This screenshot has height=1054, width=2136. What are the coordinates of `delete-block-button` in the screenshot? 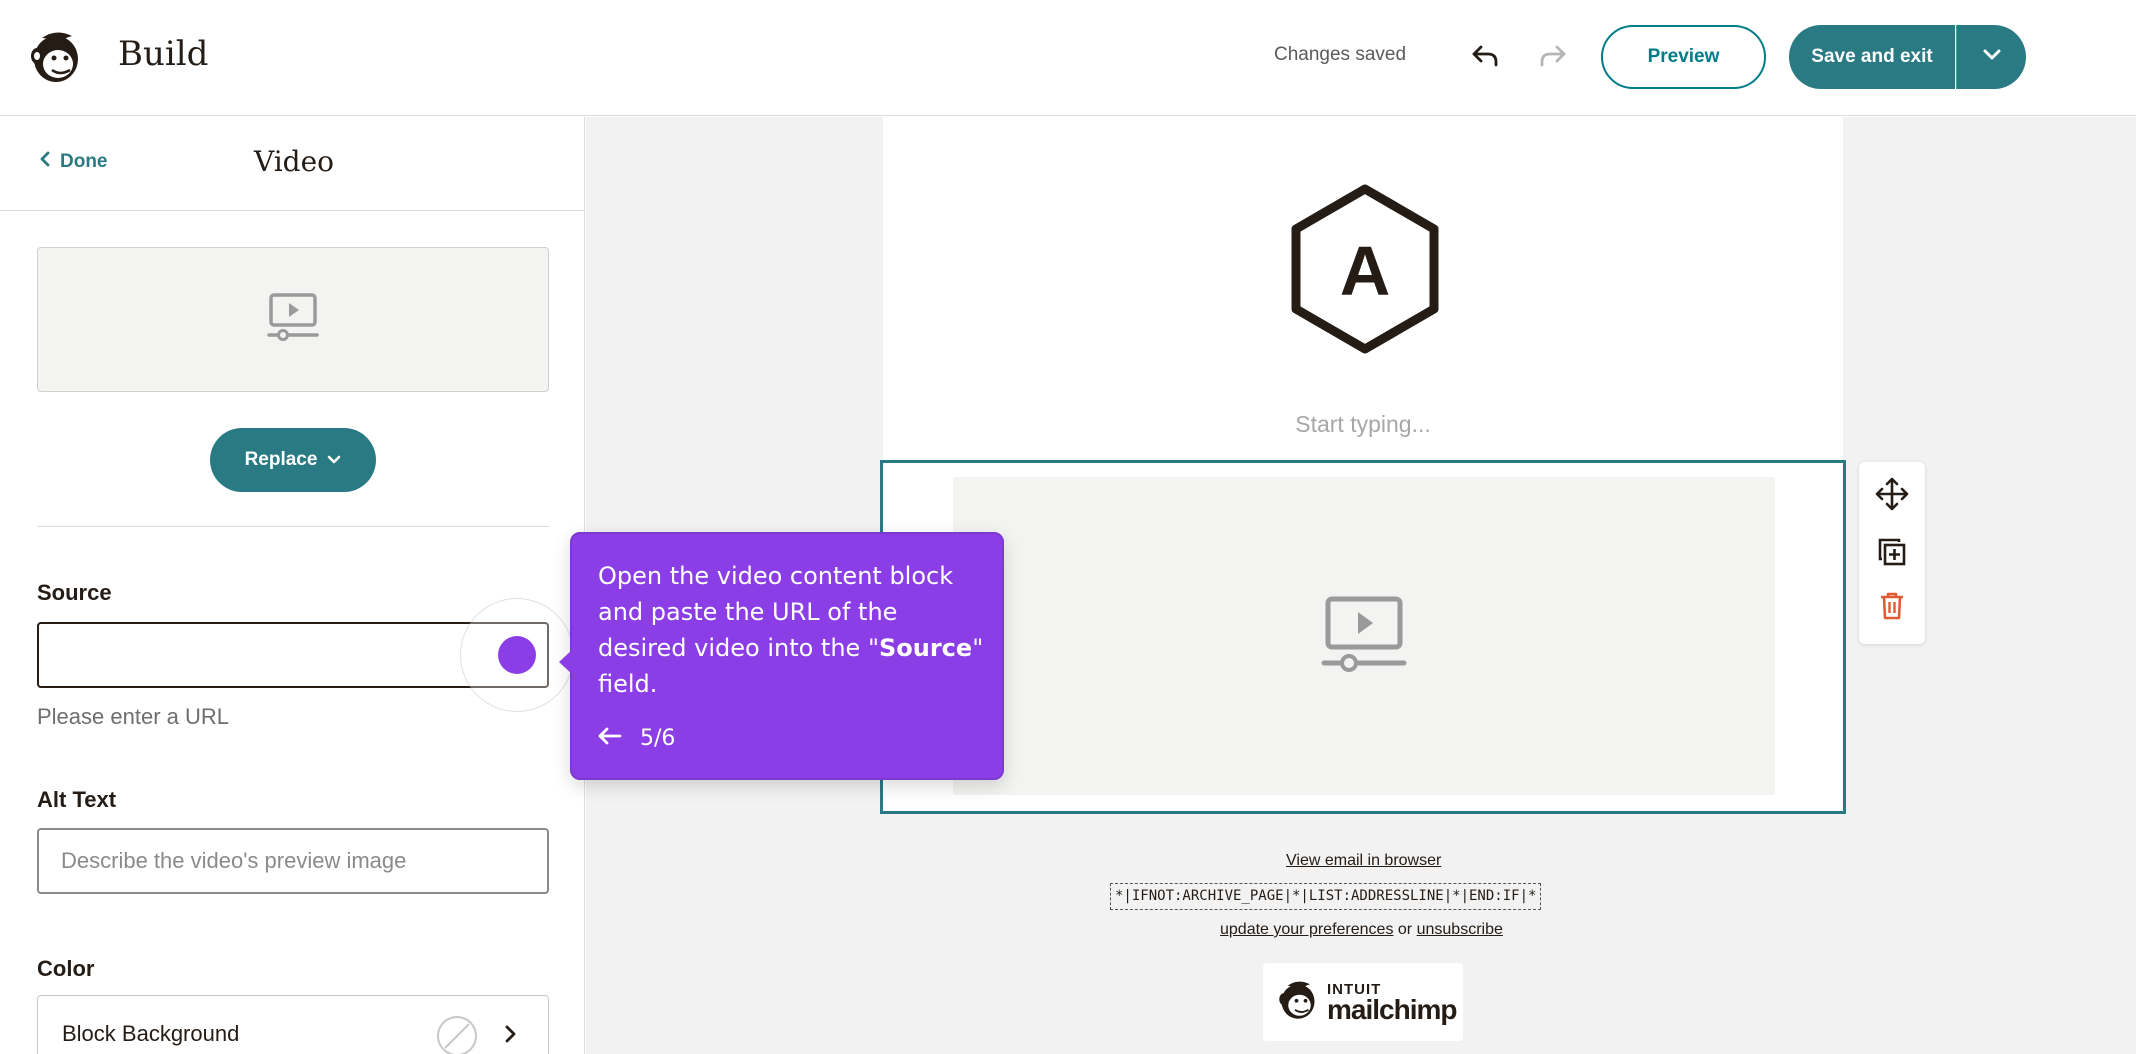 It's located at (1892, 608).